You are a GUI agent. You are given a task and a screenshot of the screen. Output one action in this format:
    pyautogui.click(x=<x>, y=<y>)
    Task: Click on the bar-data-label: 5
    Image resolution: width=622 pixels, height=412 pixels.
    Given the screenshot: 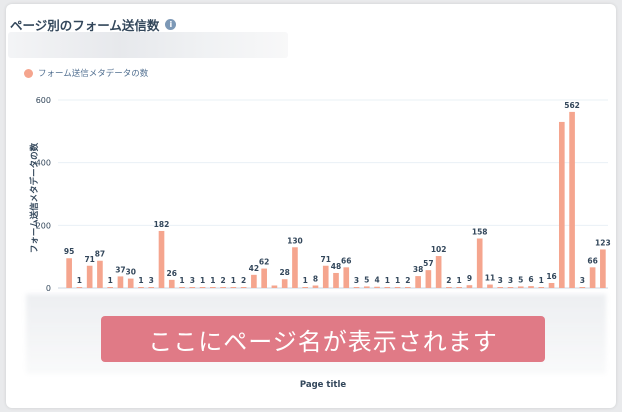 What is the action you would take?
    pyautogui.click(x=366, y=279)
    